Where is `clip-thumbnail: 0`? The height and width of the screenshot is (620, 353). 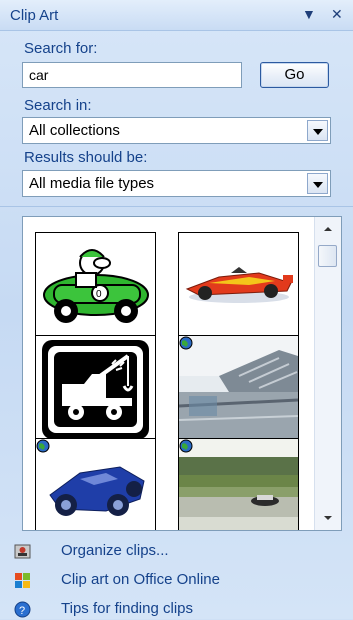 clip-thumbnail: 0 is located at coordinates (95, 286).